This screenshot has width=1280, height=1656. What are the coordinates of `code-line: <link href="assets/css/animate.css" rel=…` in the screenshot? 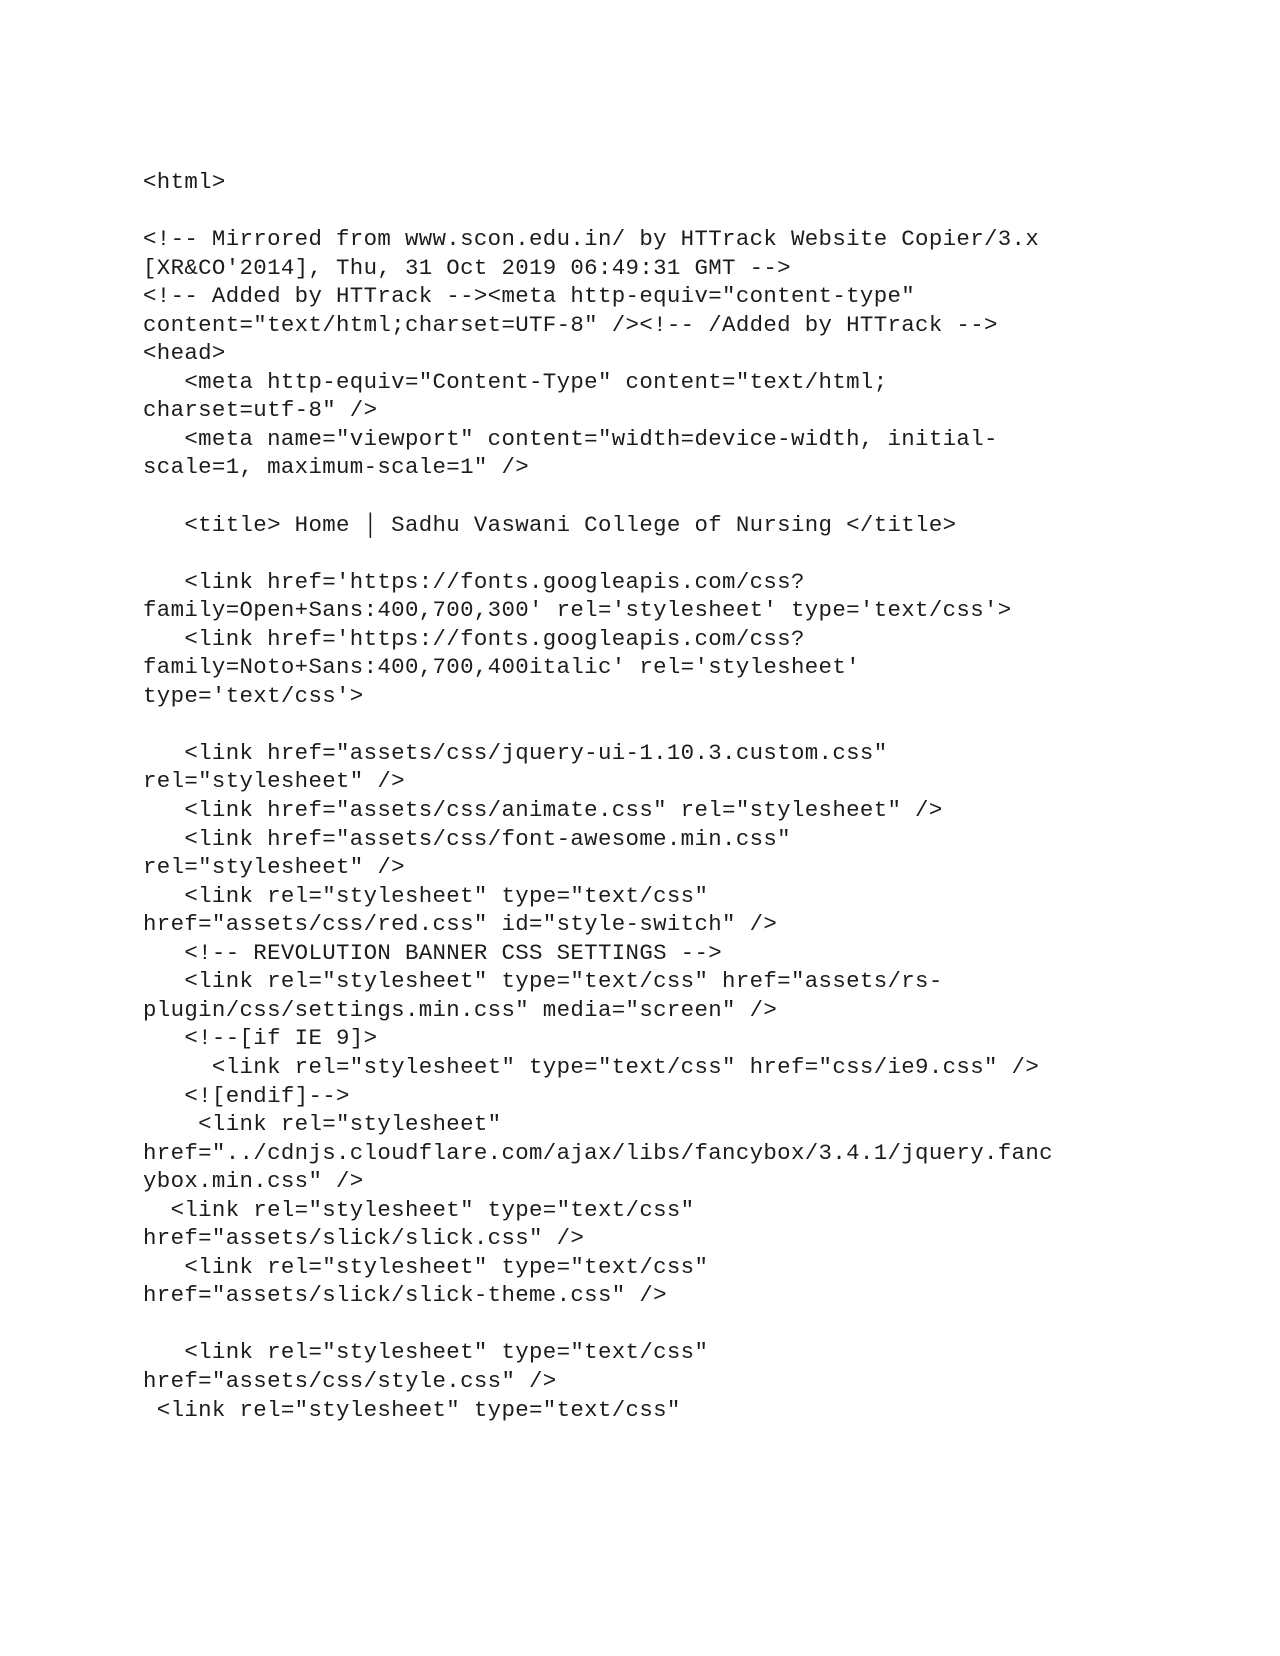 It's located at (543, 810).